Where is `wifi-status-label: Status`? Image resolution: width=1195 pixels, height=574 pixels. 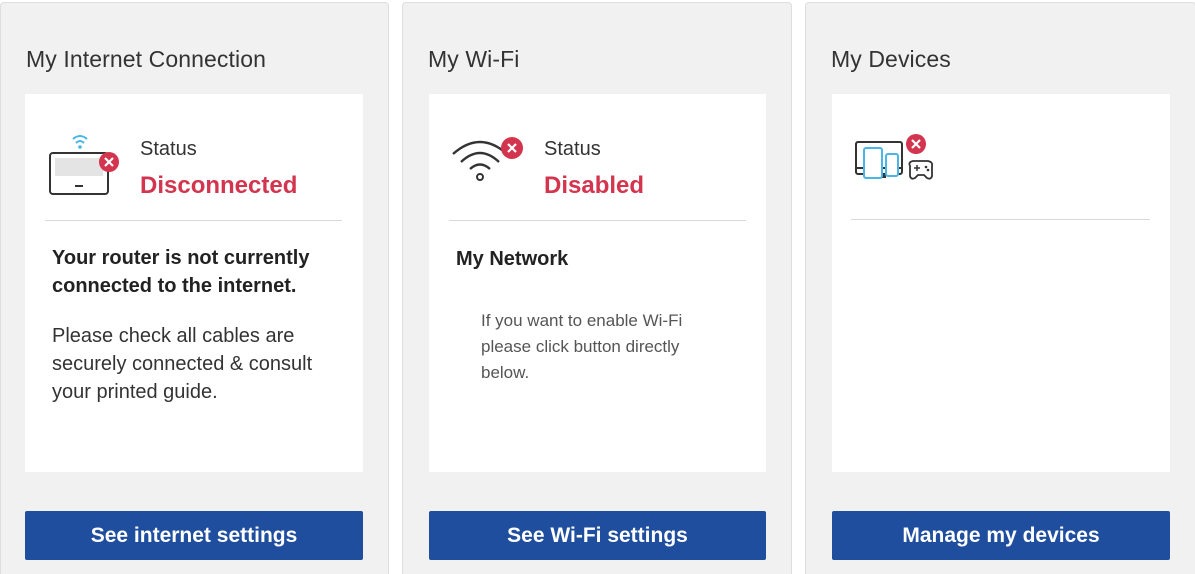
wifi-status-label: Status is located at coordinates (572, 149).